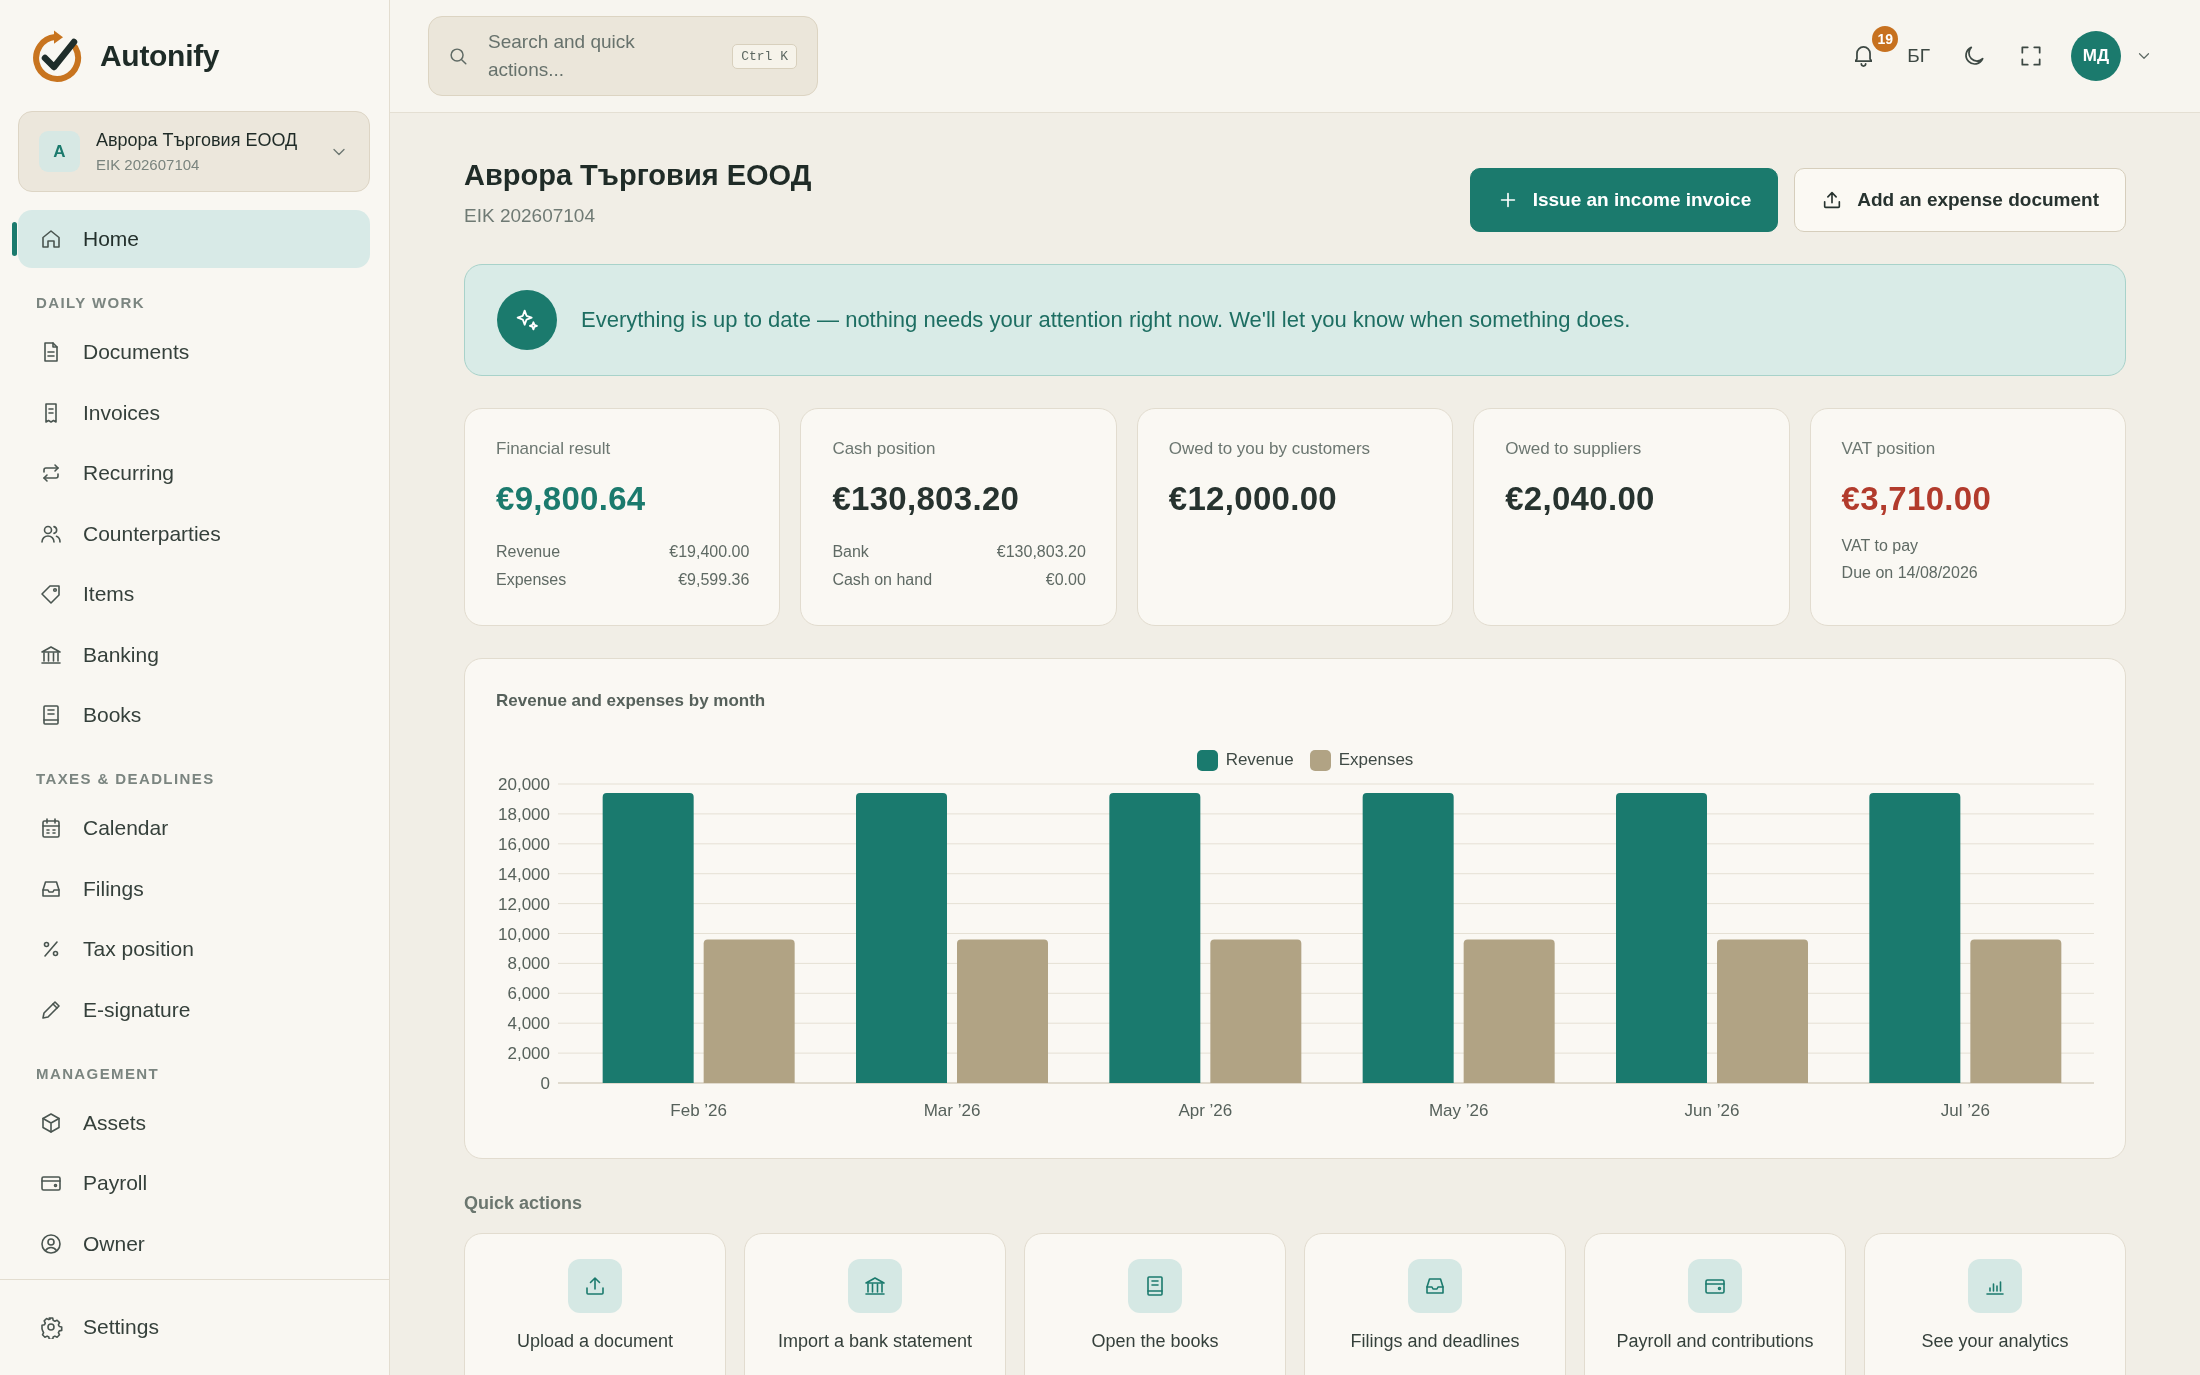  Describe the element at coordinates (1960, 200) in the screenshot. I see `add-expense-button: Add an expense document` at that location.